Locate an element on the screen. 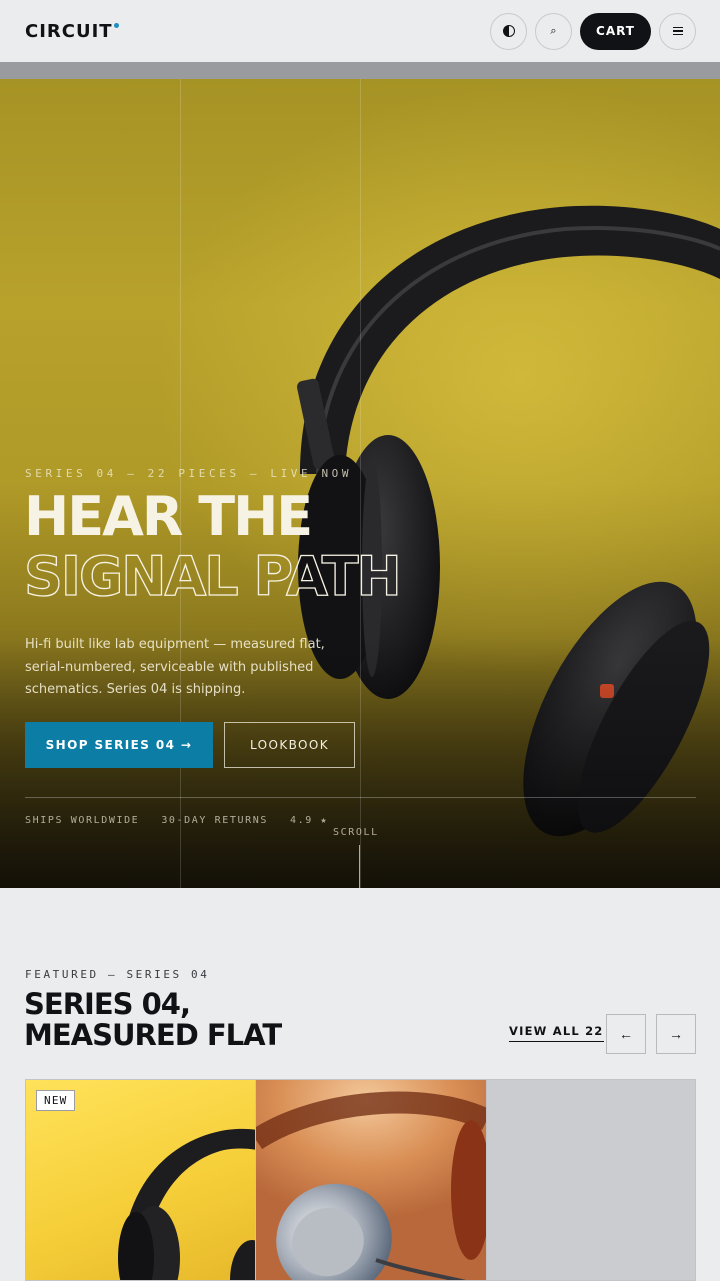 This screenshot has height=1281, width=720. featured-title-line1: SERIES 04, is located at coordinates (107, 1004).